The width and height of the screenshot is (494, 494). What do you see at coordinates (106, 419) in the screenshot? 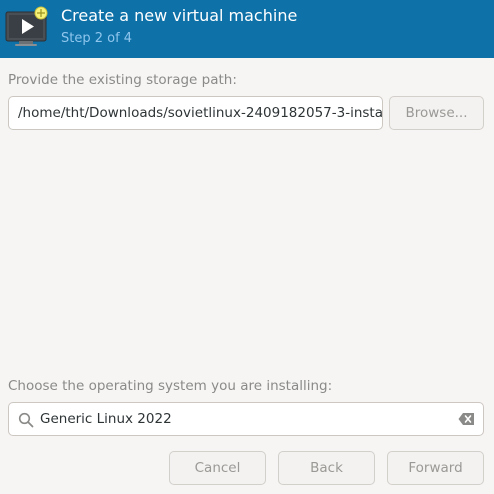
I see `os-selected-value: Generic Linux 2022` at bounding box center [106, 419].